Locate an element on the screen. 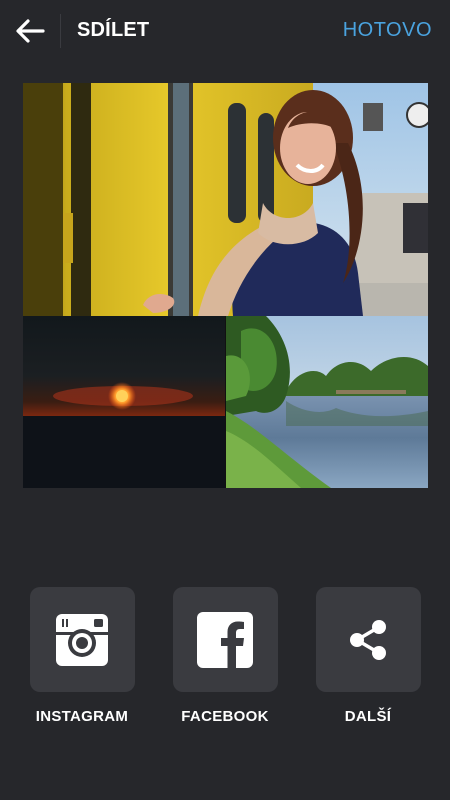 This screenshot has height=800, width=450. share-item-more: DALŠÍ is located at coordinates (368, 656).